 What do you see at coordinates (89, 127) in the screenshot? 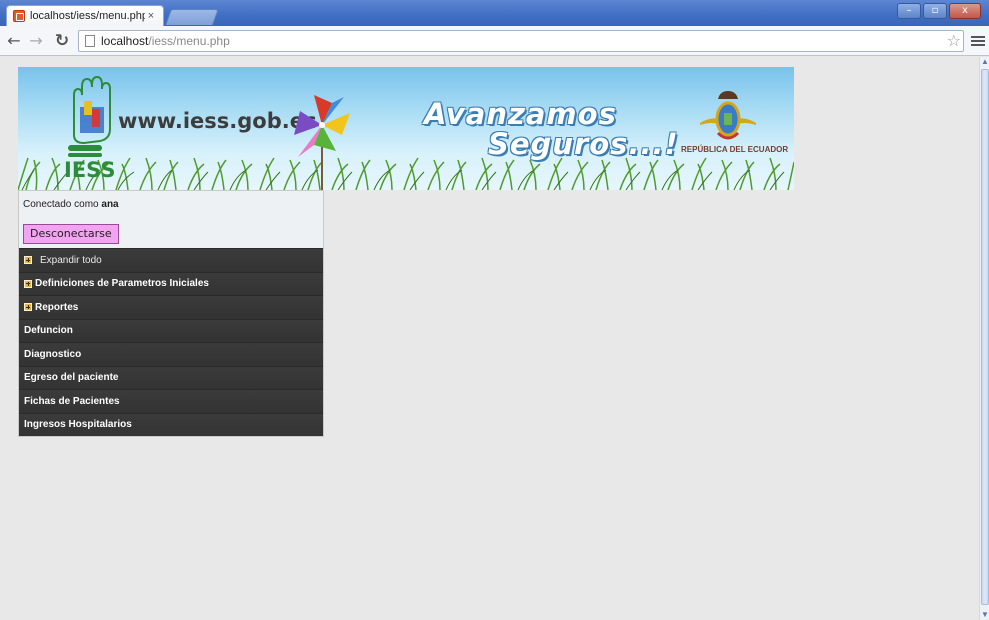
I see `iess-logo-icon: IESS` at bounding box center [89, 127].